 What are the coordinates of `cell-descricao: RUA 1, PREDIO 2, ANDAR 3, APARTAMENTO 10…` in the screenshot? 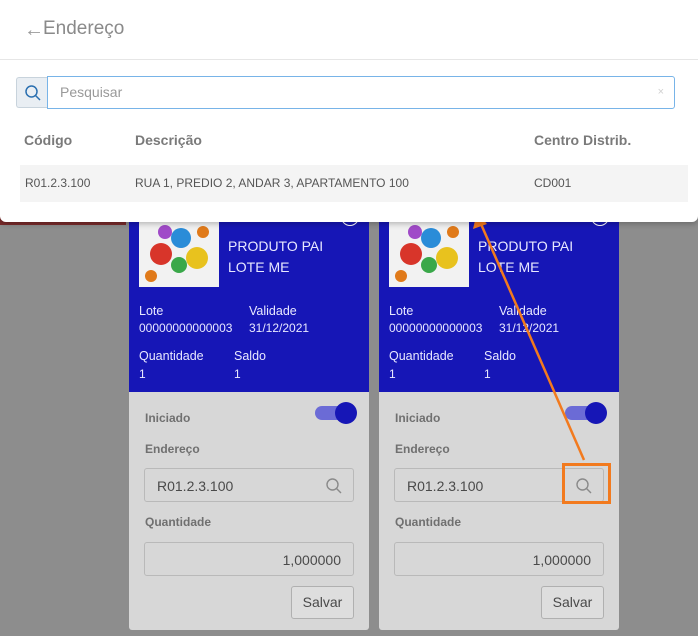 It's located at (272, 183).